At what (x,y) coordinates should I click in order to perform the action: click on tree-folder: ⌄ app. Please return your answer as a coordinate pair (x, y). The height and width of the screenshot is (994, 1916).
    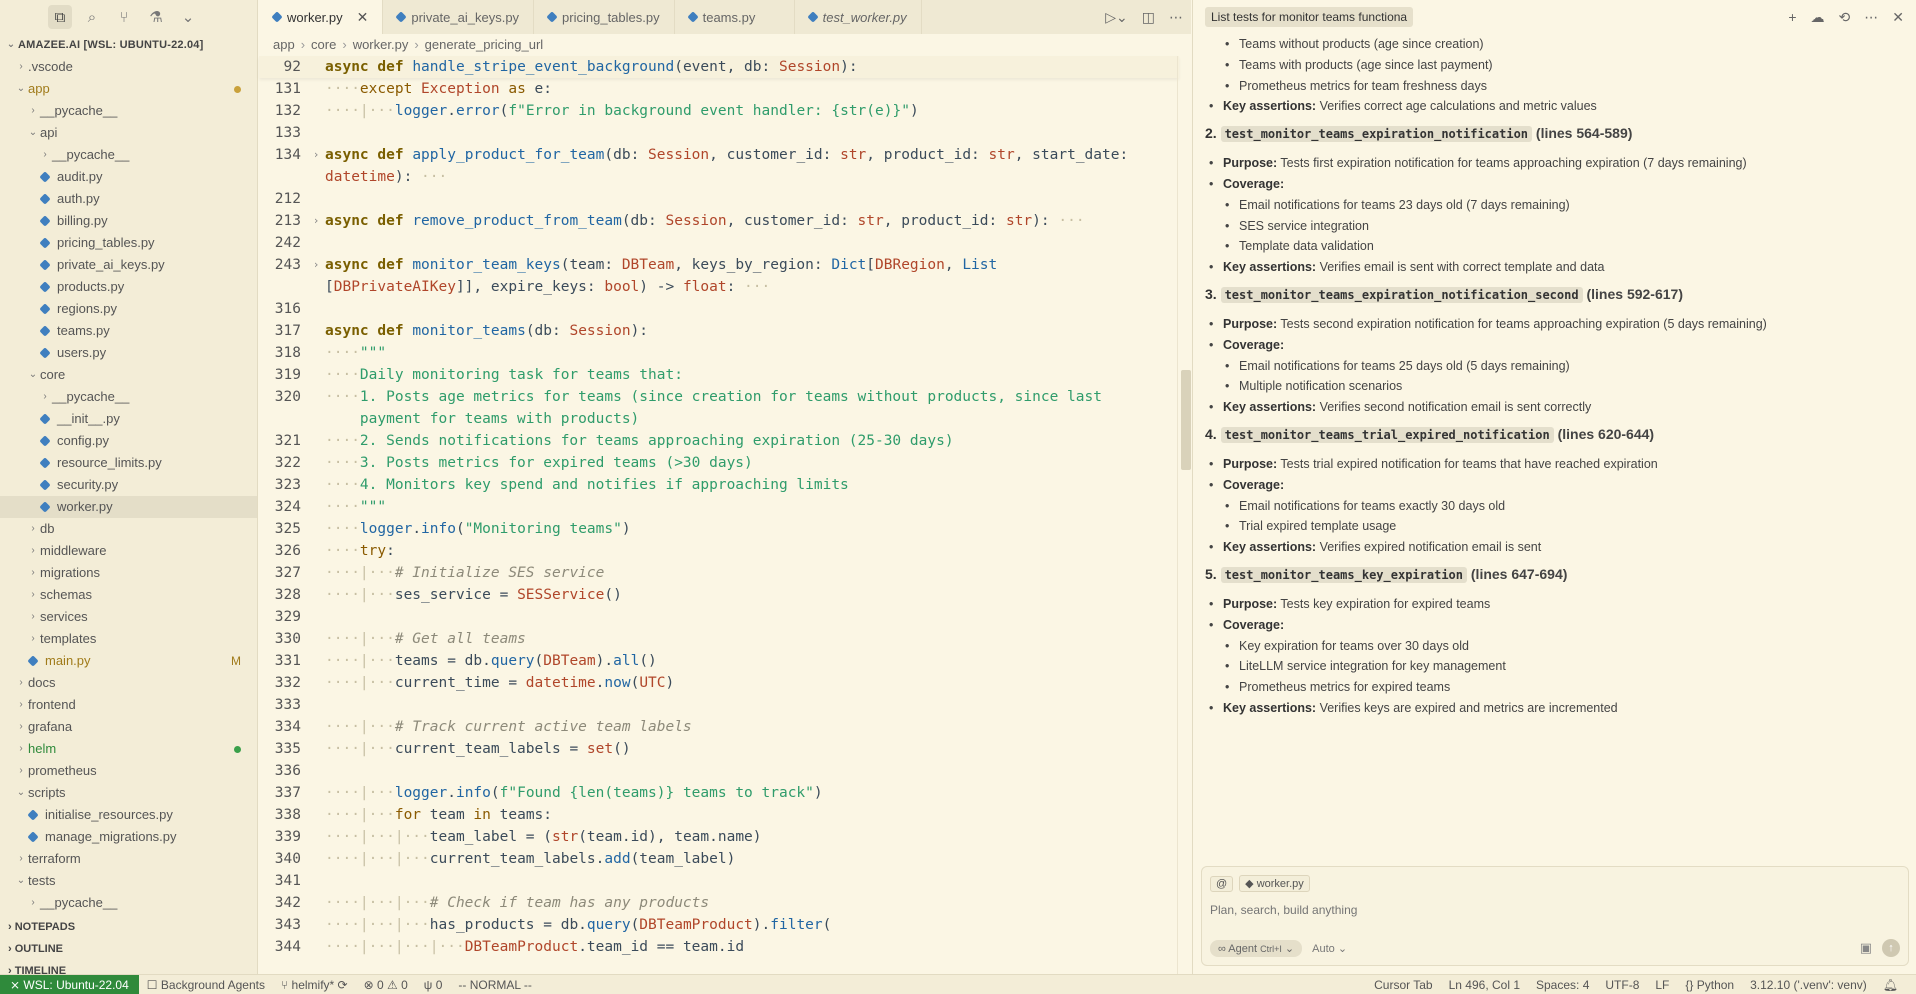
    Looking at the image, I should click on (128, 89).